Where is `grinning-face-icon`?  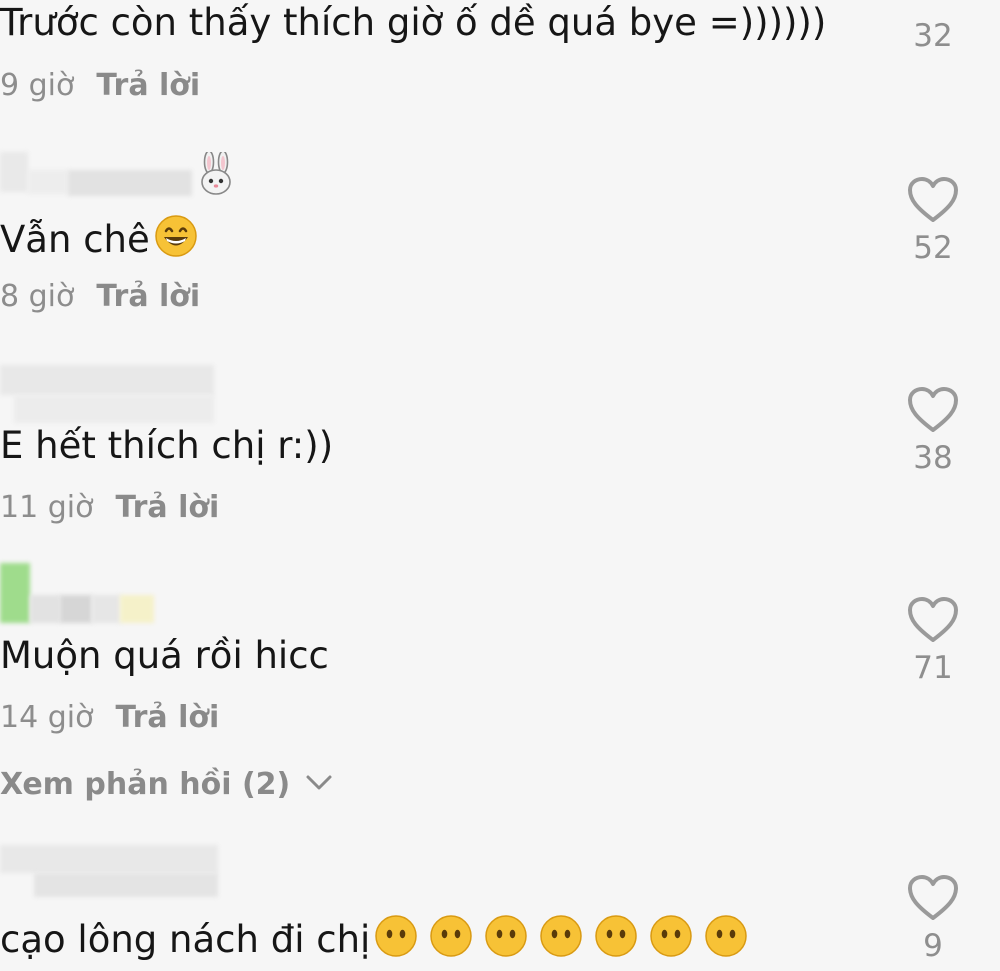 grinning-face-icon is located at coordinates (176, 236).